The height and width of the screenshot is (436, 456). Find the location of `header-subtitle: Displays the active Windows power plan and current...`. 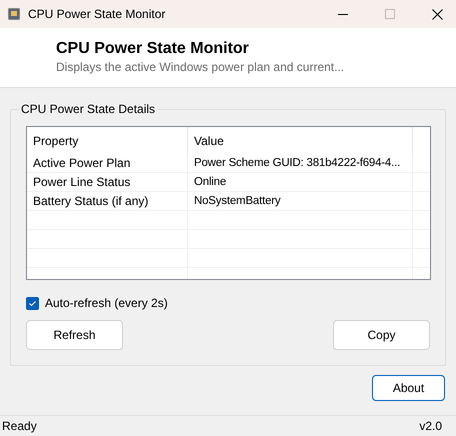

header-subtitle: Displays the active Windows power plan and current... is located at coordinates (200, 67).